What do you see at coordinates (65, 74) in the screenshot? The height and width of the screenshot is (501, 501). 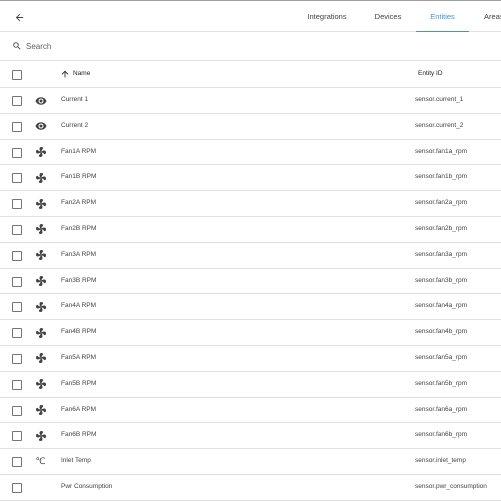 I see `arrow-up-icon` at bounding box center [65, 74].